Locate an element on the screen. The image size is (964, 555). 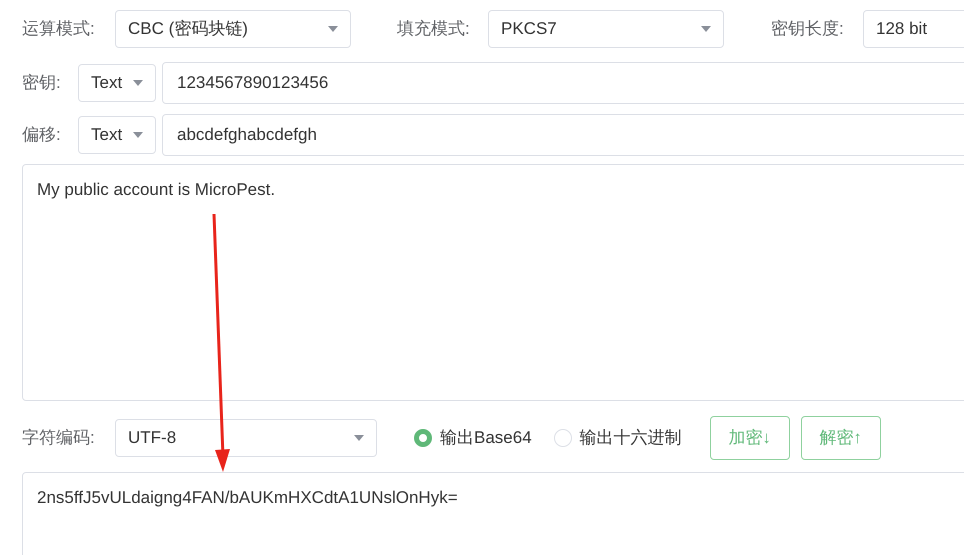
field-label: 偏移: is located at coordinates (42, 135).